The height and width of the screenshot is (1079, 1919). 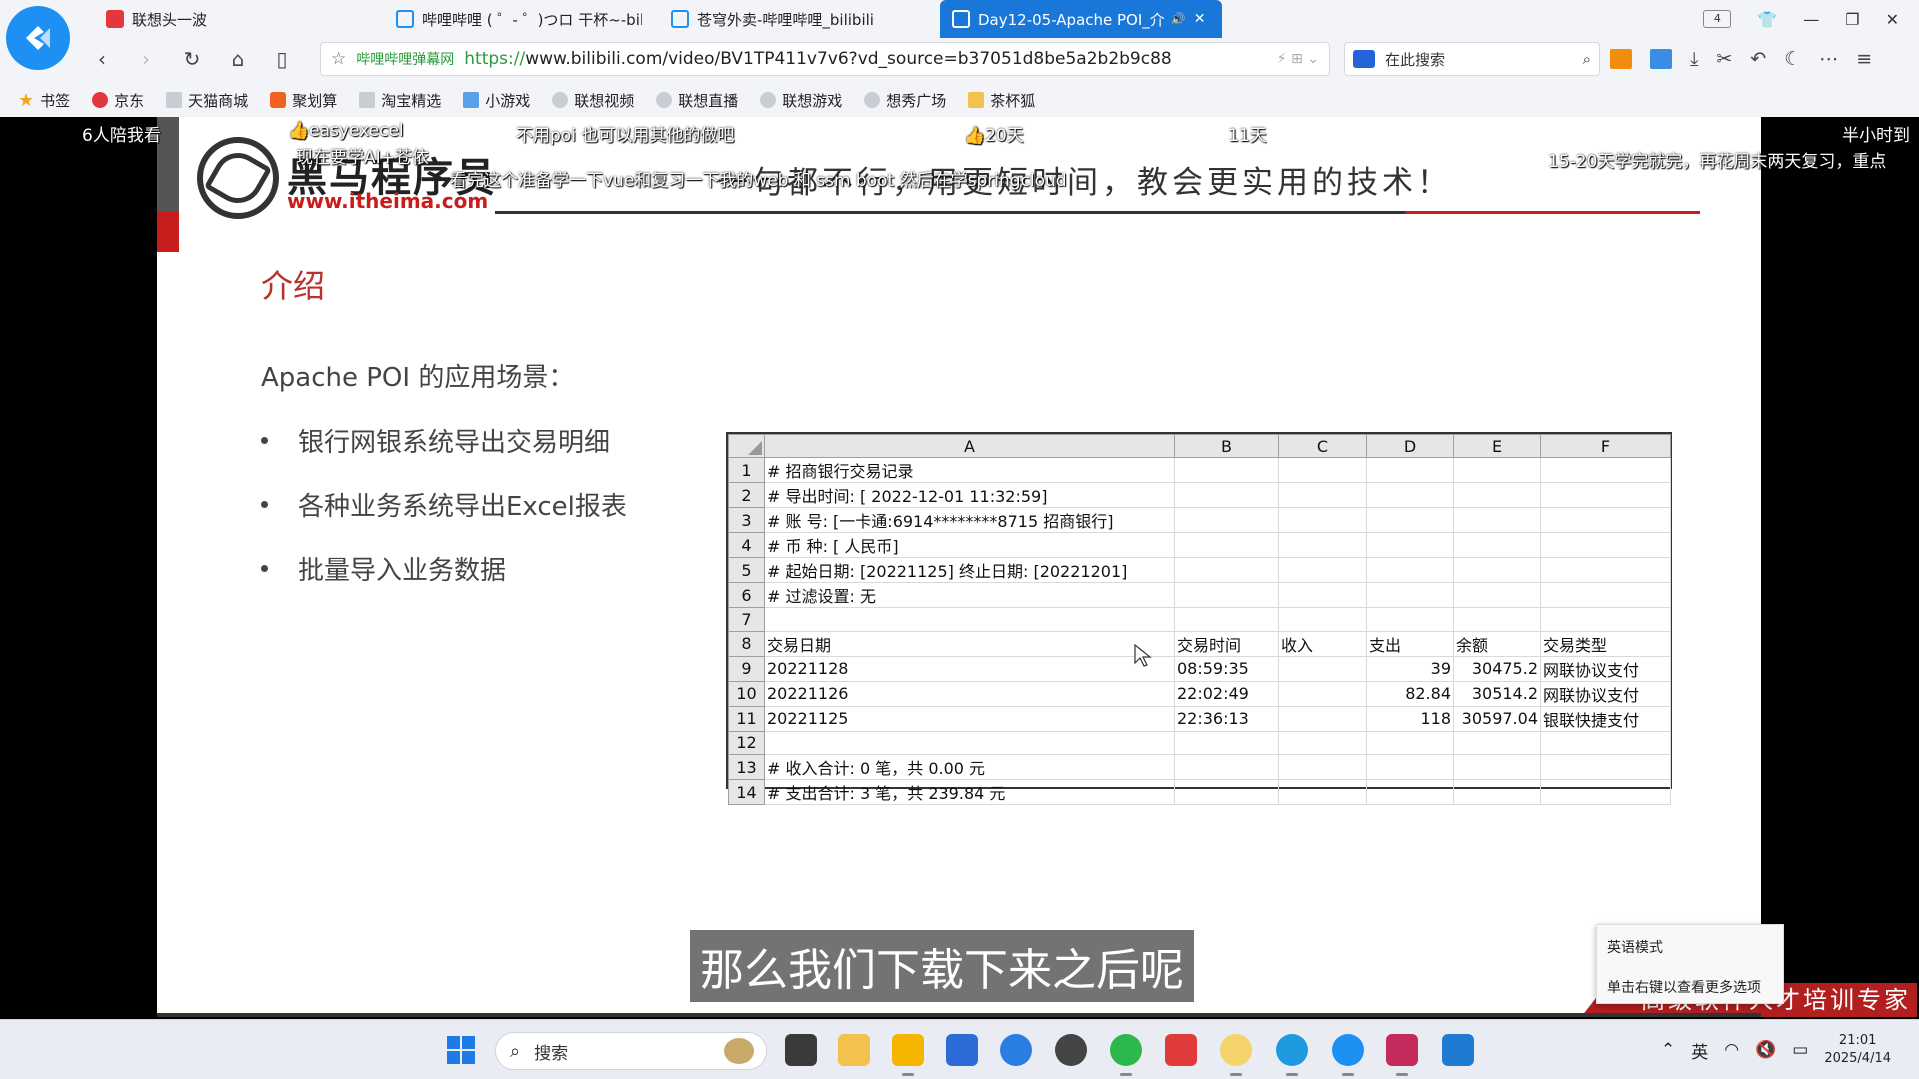 What do you see at coordinates (1016, 1050) in the screenshot?
I see `security-app-icon` at bounding box center [1016, 1050].